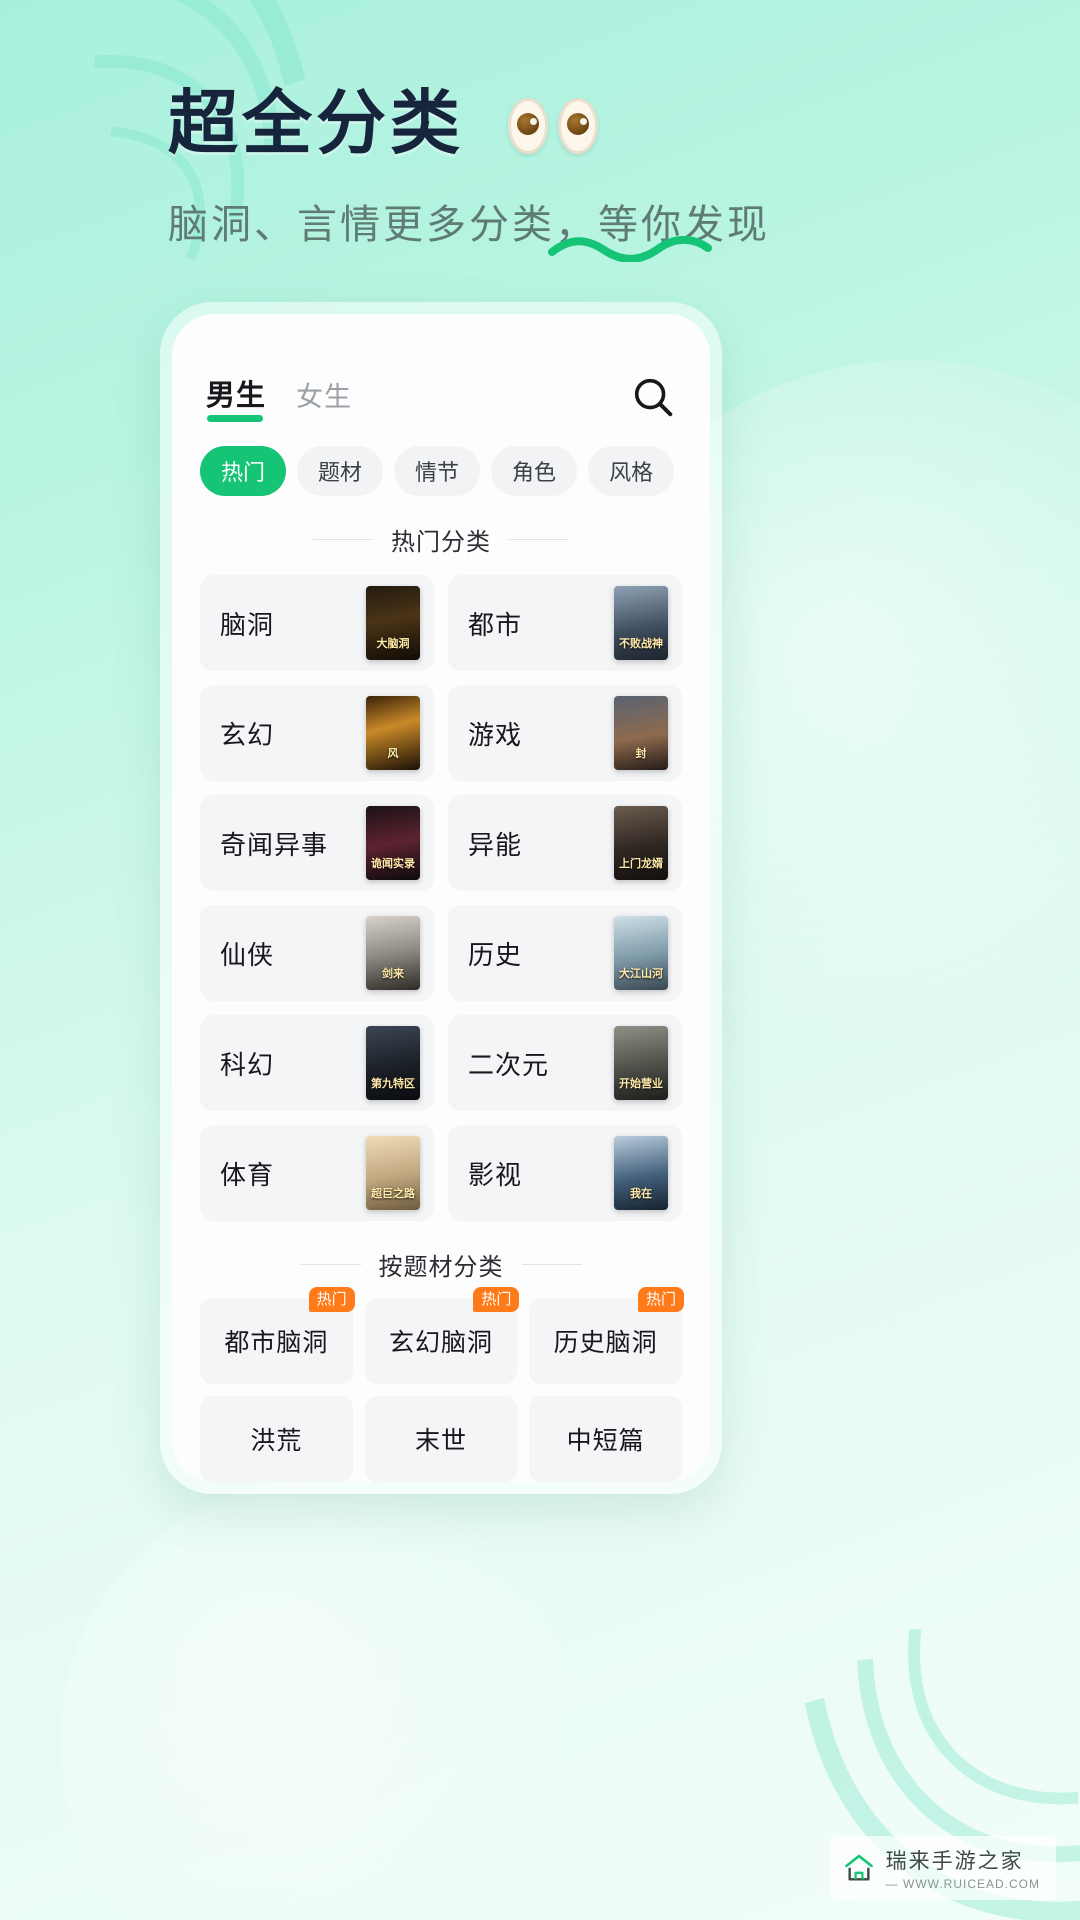 The width and height of the screenshot is (1080, 1920). Describe the element at coordinates (317, 623) in the screenshot. I see `category-card-naodong: 脑洞 大脑洞` at that location.